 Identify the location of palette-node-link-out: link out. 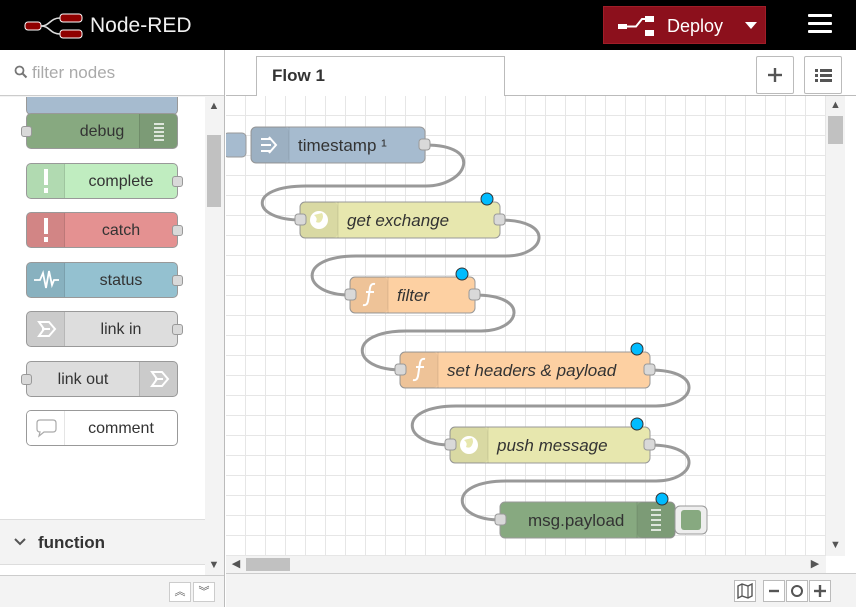
(99, 379).